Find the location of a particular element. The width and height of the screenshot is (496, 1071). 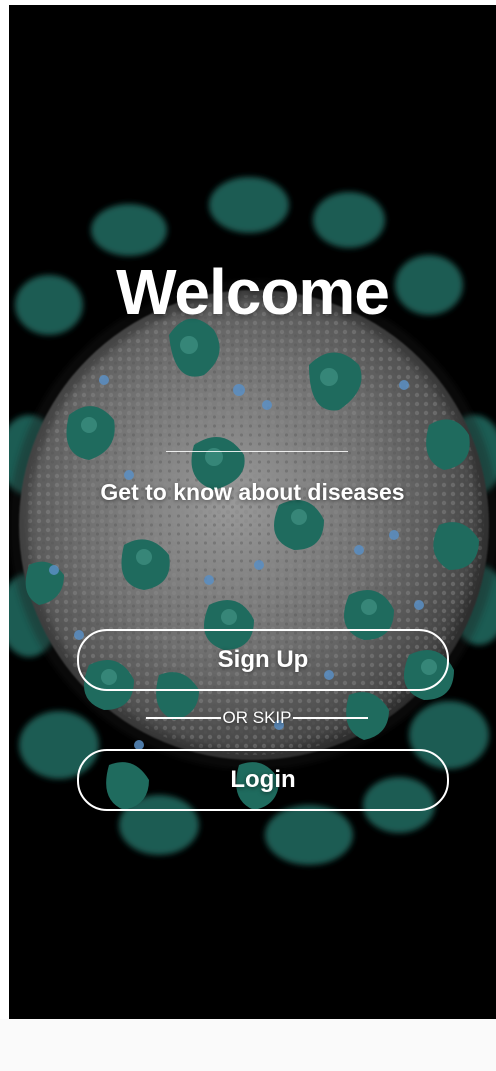

or-skip-divider: OR SKIP is located at coordinates (257, 718).